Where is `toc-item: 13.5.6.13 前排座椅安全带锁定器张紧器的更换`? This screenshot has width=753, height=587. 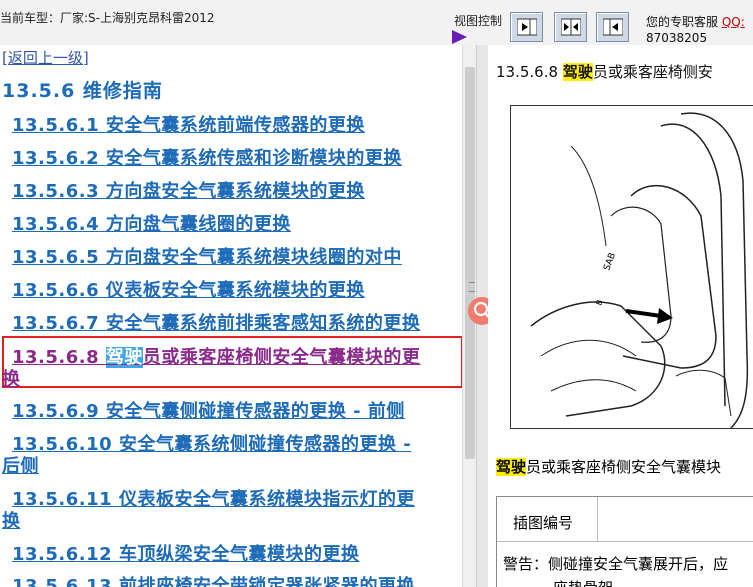 toc-item: 13.5.6.13 前排座椅安全带锁定器张紧器的更换 is located at coordinates (213, 579).